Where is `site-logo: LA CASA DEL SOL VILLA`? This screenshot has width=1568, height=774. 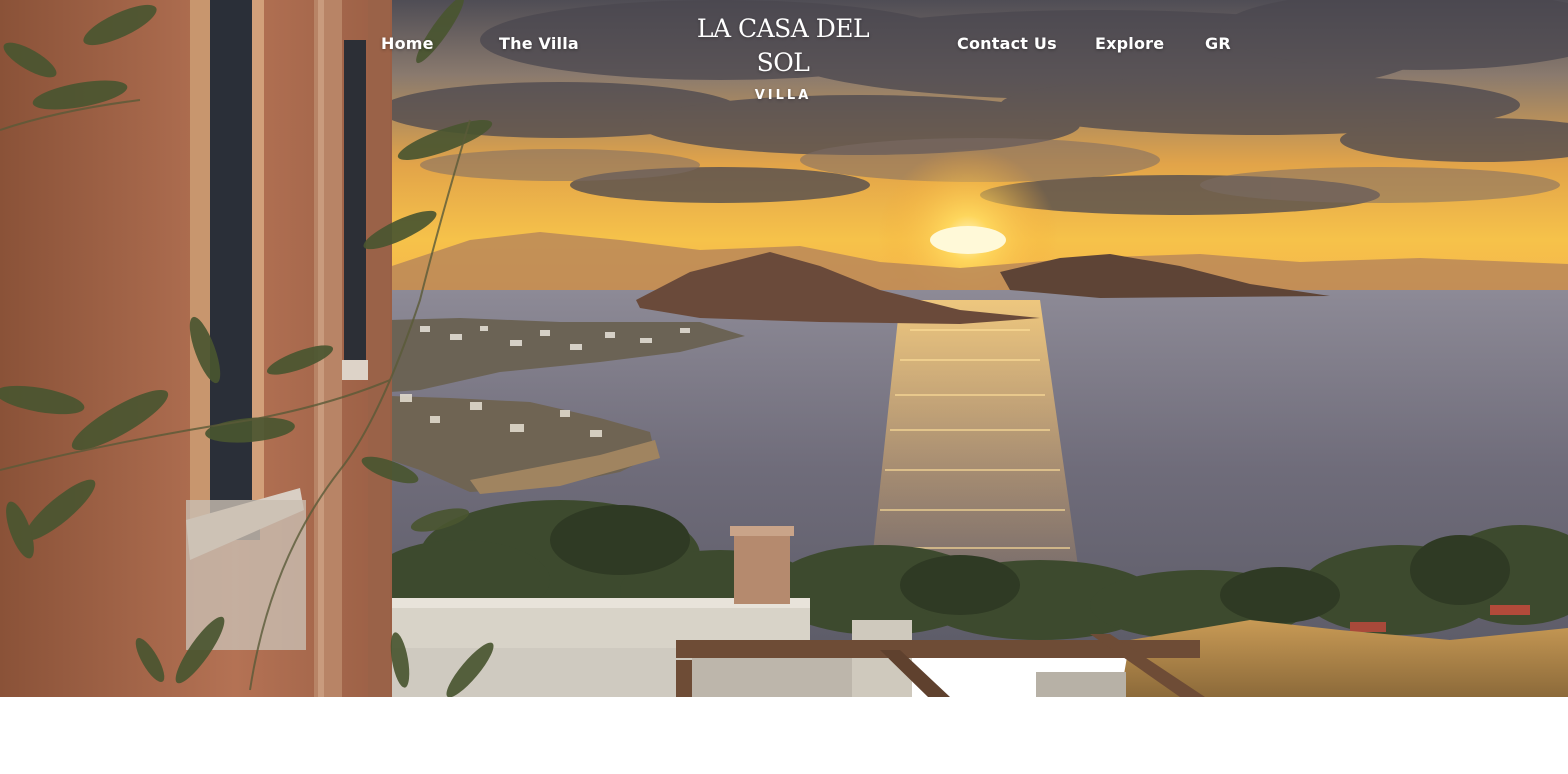
site-logo: LA CASA DEL SOL VILLA is located at coordinates (783, 57).